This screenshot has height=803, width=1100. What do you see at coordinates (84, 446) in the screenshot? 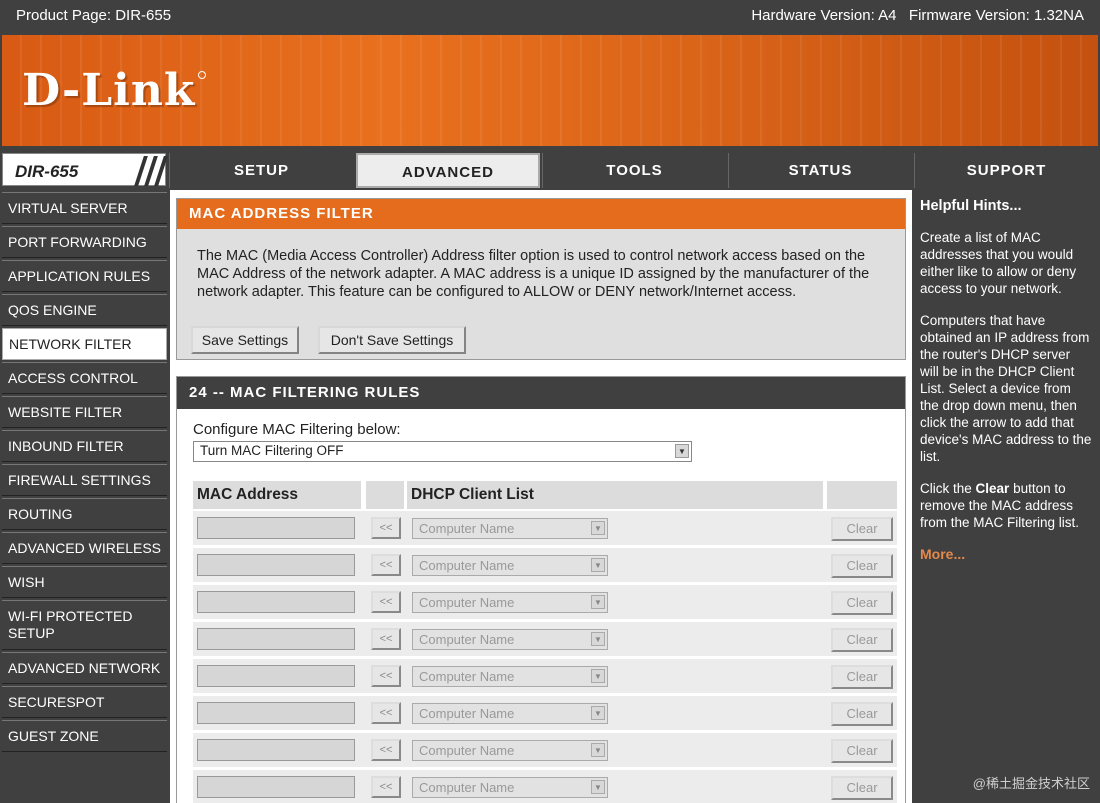
I see `sidebar-item-inbound-filter: INBOUND FILTER` at bounding box center [84, 446].